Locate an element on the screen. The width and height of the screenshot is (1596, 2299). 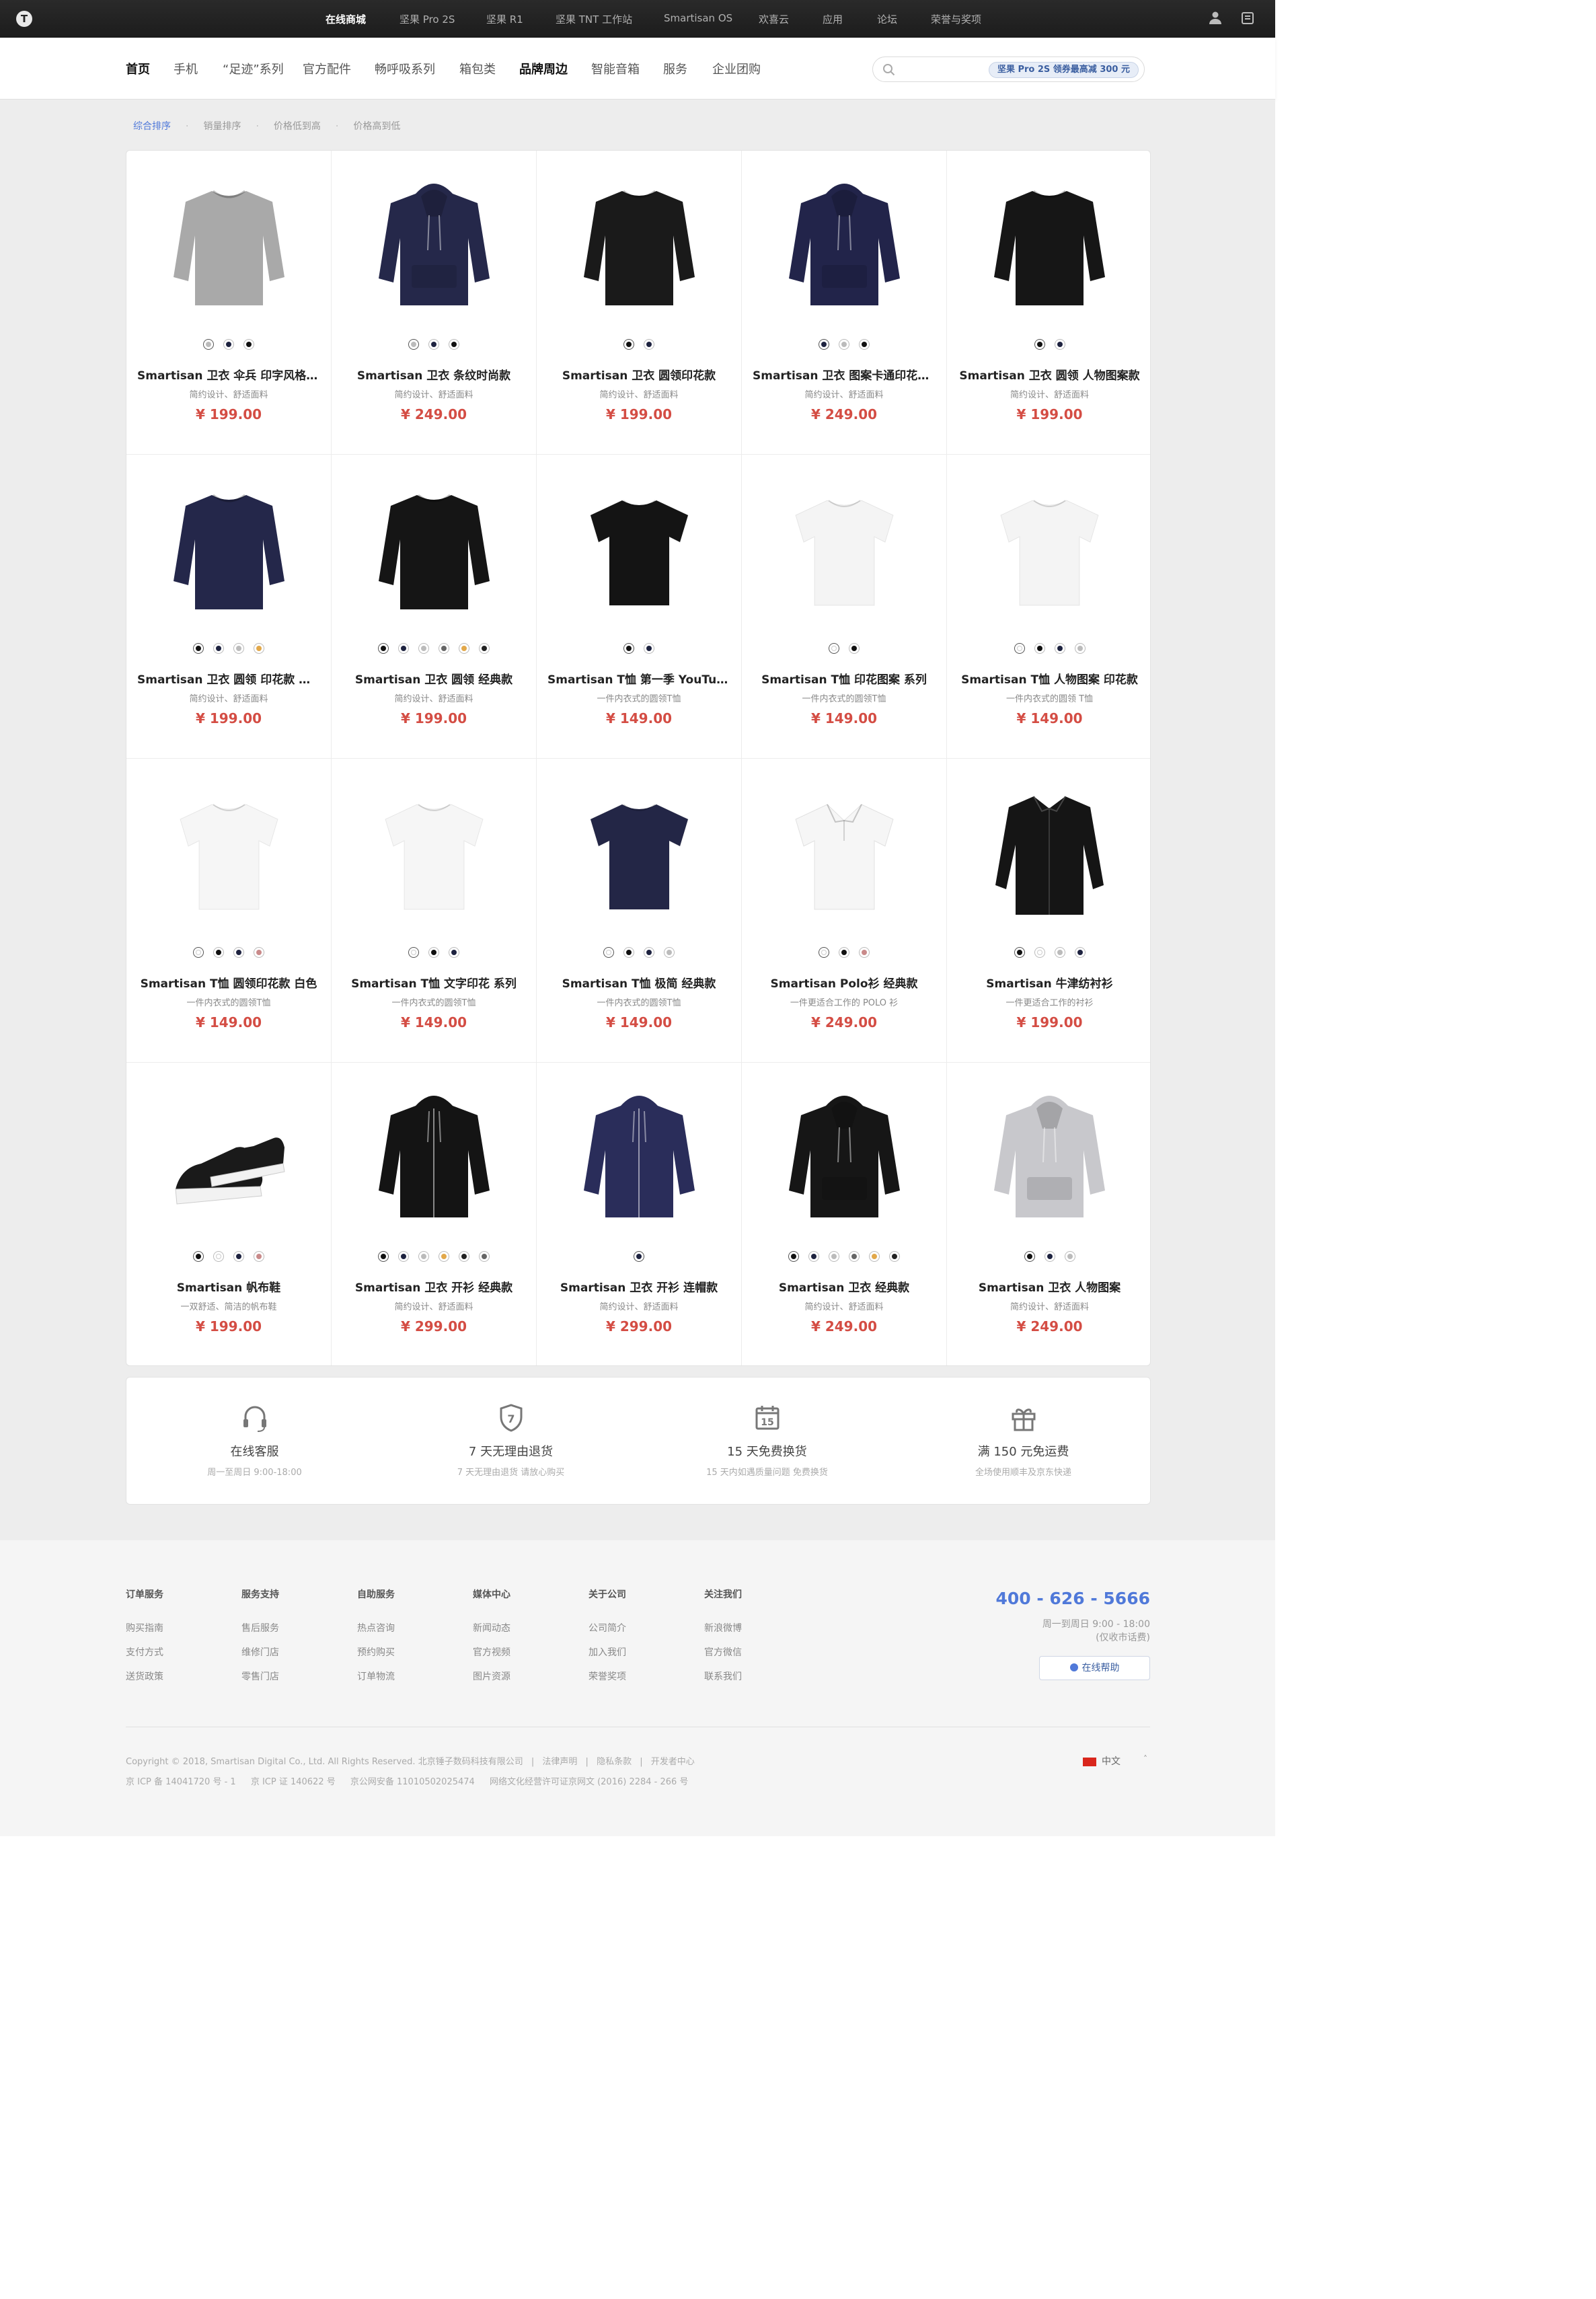
product-card: Smartisan 帆布鞋 一双舒适、简洁的帆布鞋 ¥ 199.00 is located at coordinates (229, 1214).